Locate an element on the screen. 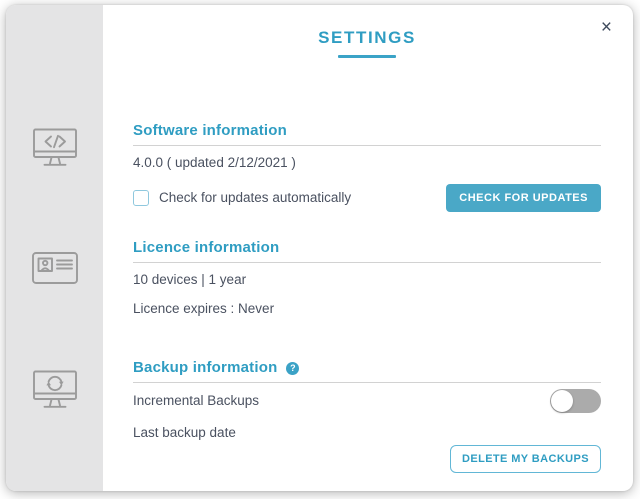 The width and height of the screenshot is (640, 499). software-section-heading: Software information is located at coordinates (367, 134).